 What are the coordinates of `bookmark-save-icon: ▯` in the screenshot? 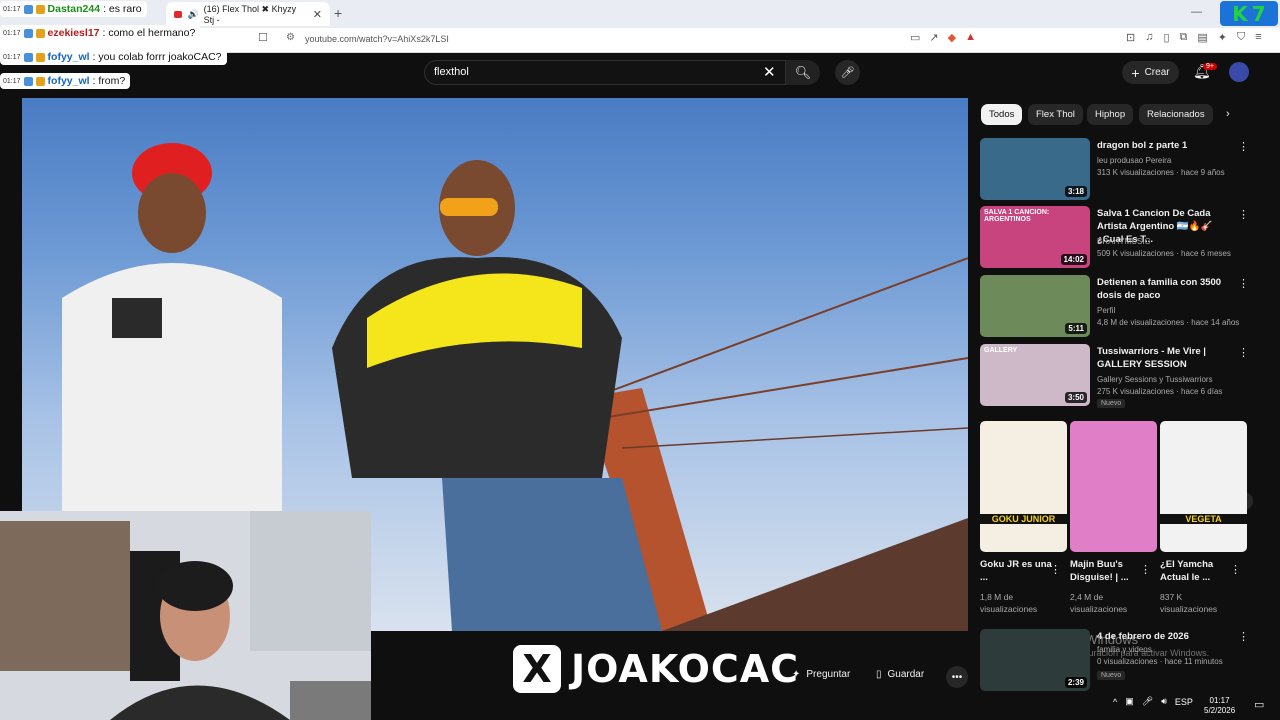 It's located at (879, 674).